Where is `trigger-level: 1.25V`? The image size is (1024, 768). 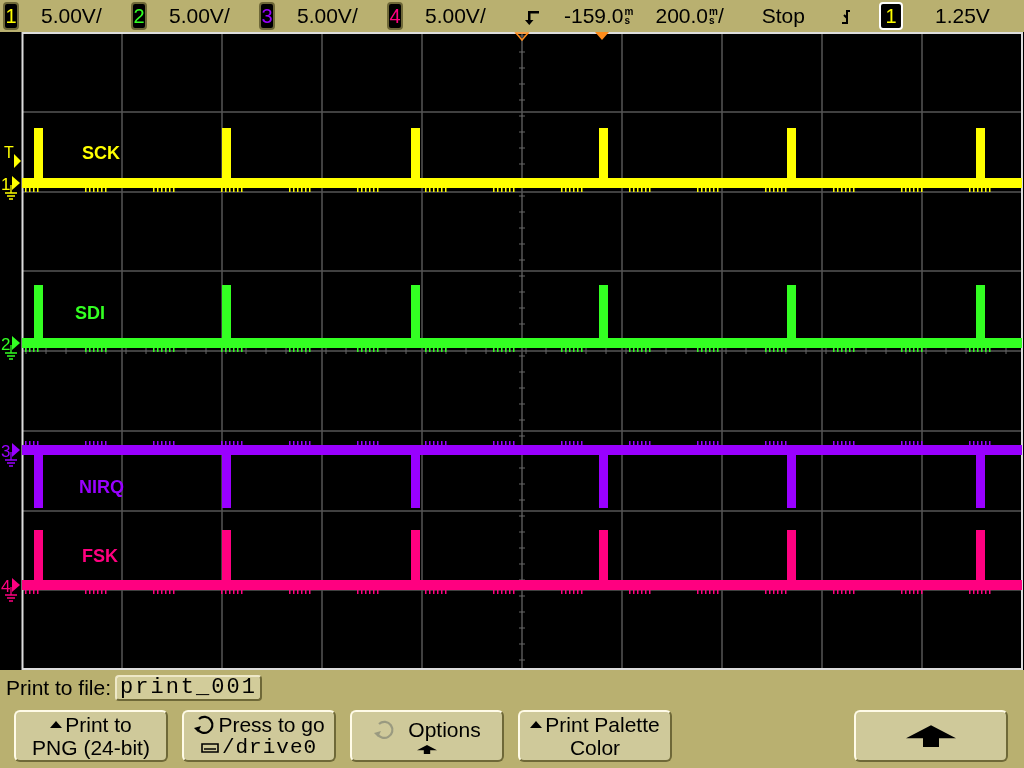
trigger-level: 1.25V is located at coordinates (962, 16).